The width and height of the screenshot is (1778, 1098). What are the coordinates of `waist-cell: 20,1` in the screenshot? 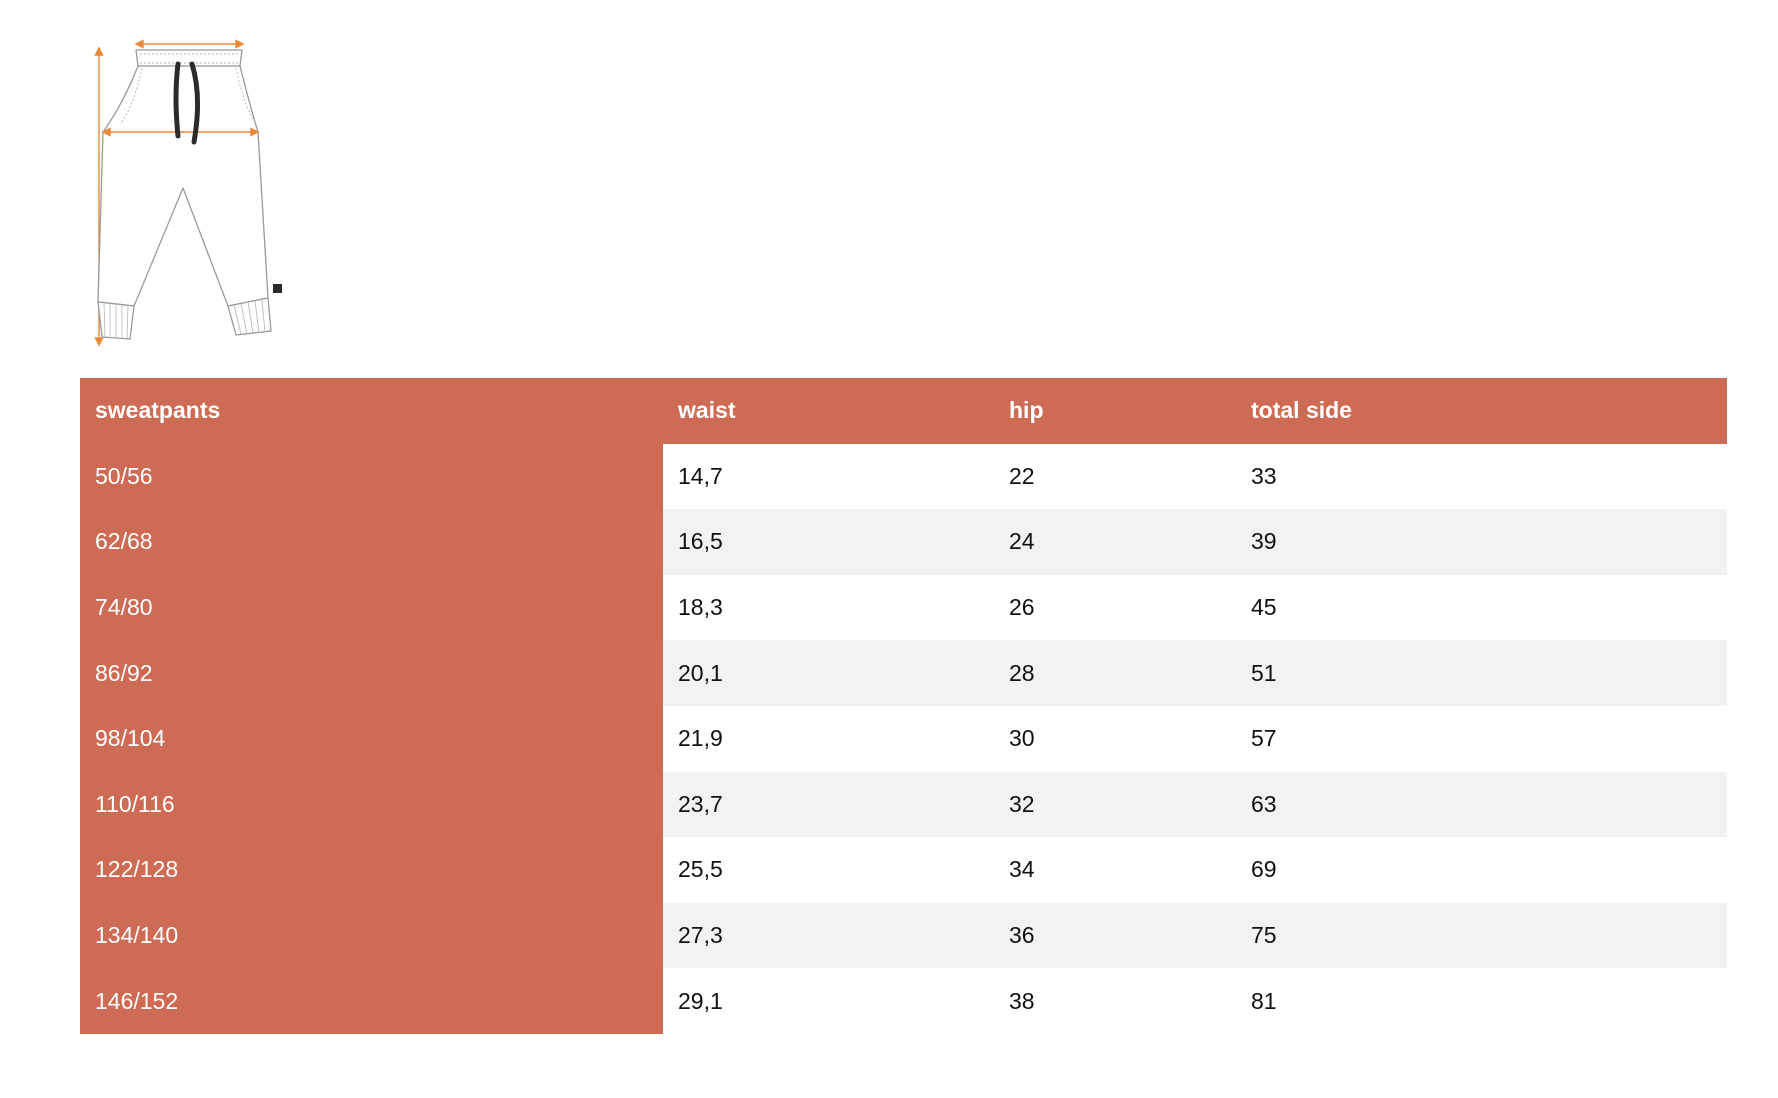 It's located at (828, 673).